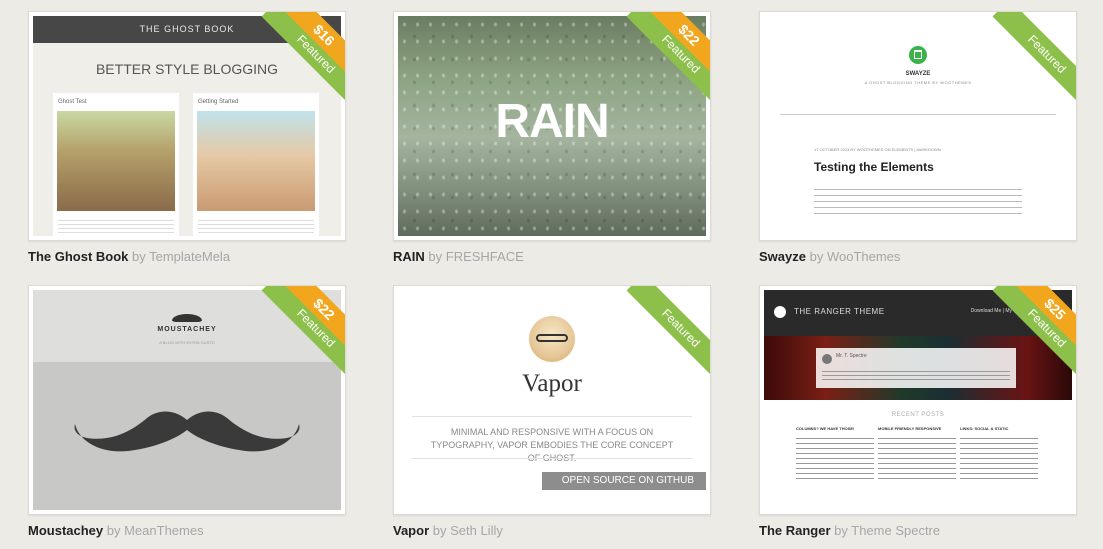 The height and width of the screenshot is (549, 1103). I want to click on preview-recent-heading: RECENT POSTS, so click(918, 415).